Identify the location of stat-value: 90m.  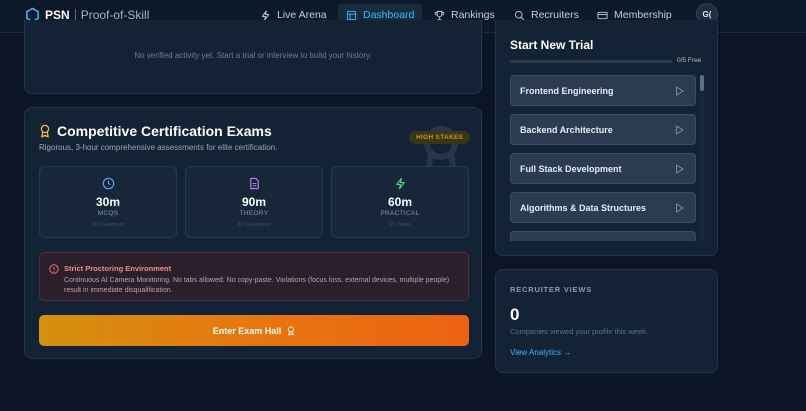
(254, 202).